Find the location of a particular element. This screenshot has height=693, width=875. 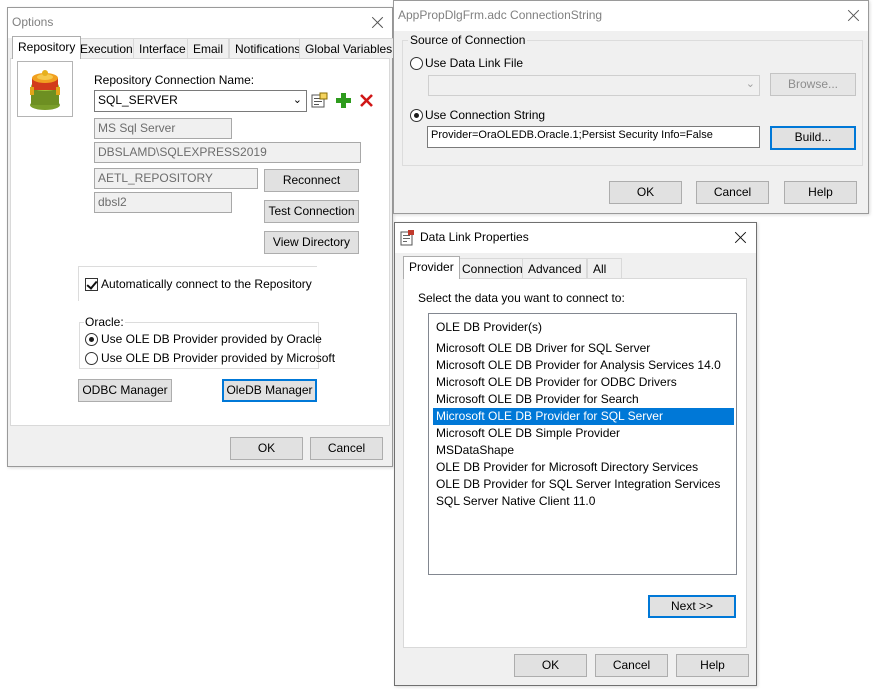

connstr-cancel-button: Cancel is located at coordinates (732, 192).